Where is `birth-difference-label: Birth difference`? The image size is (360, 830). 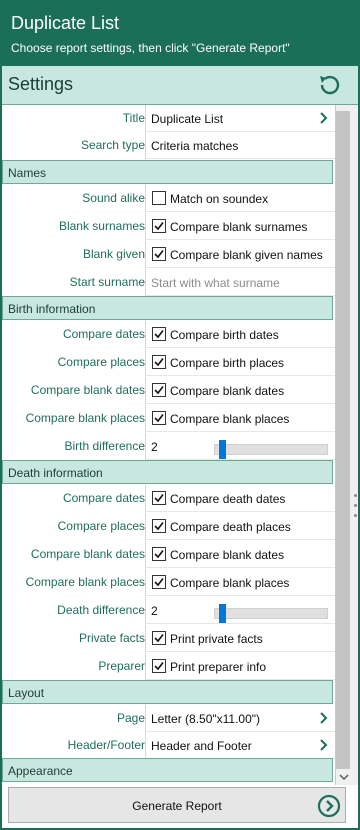 birth-difference-label: Birth difference is located at coordinates (105, 446).